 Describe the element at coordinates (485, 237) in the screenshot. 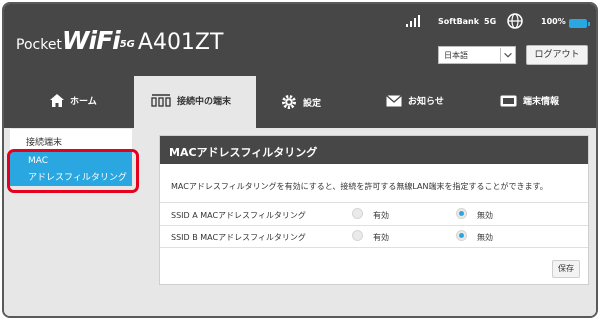

I see `ssid-b-disable-label: 無効` at that location.